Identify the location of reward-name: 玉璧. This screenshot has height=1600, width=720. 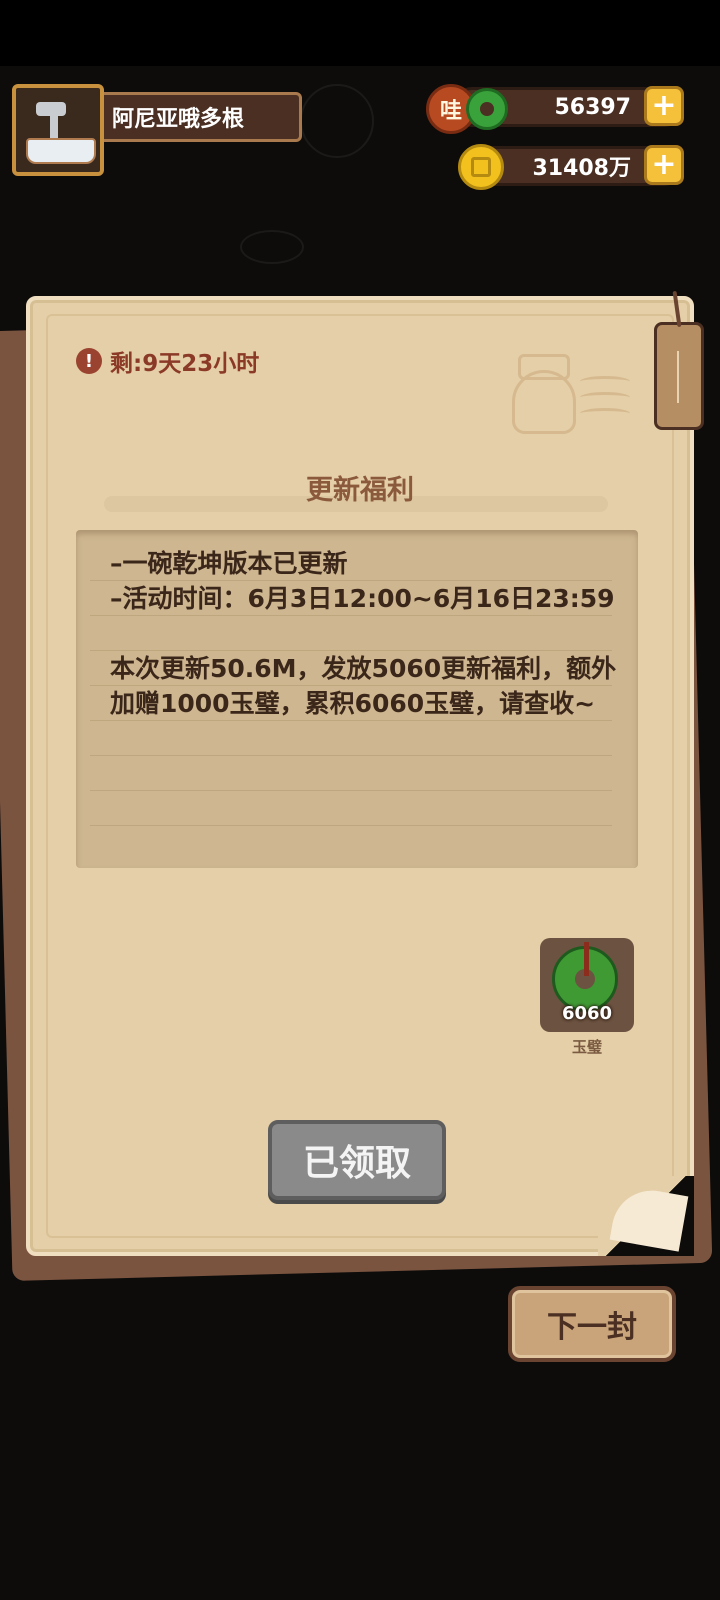
(586, 1047).